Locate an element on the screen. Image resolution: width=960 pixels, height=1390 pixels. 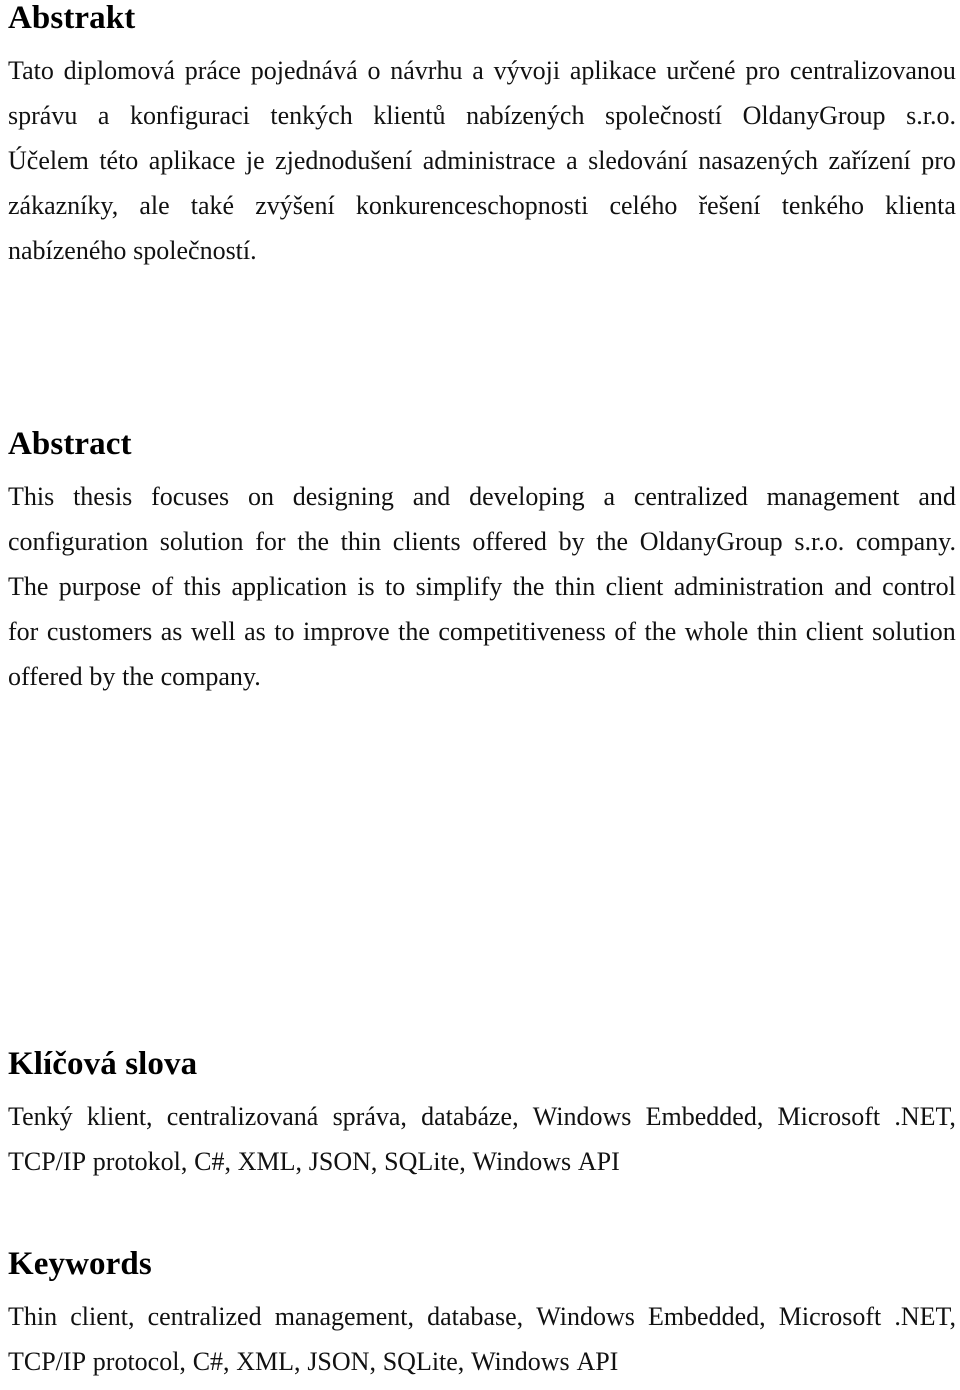
text-word: on is located at coordinates (260, 496).